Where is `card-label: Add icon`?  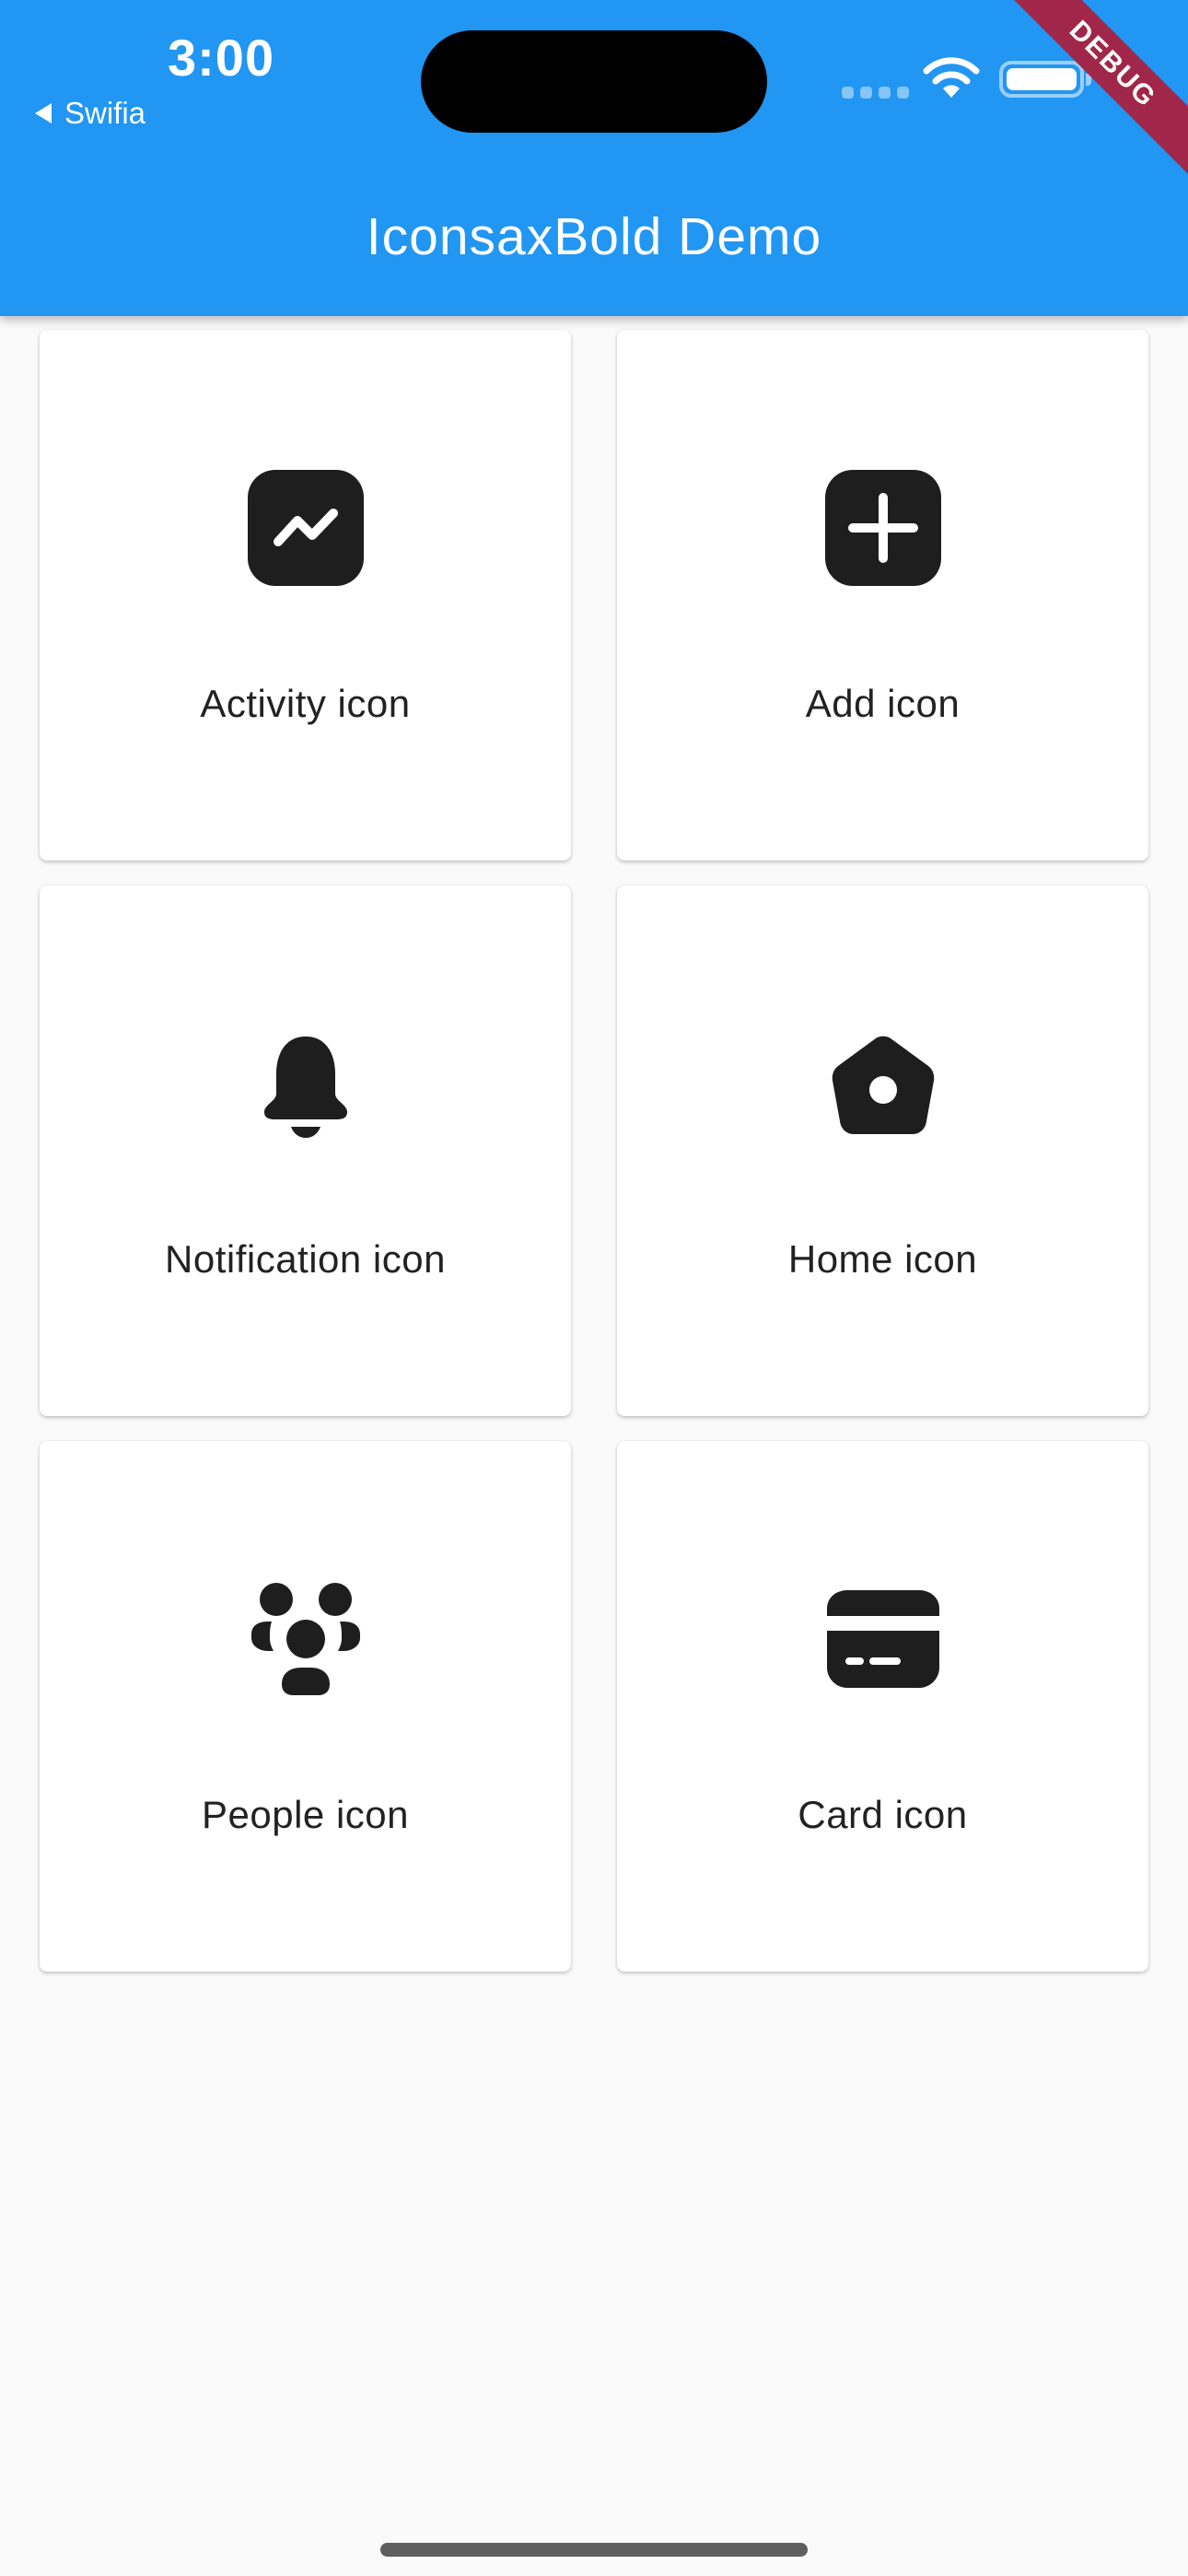 card-label: Add icon is located at coordinates (883, 703).